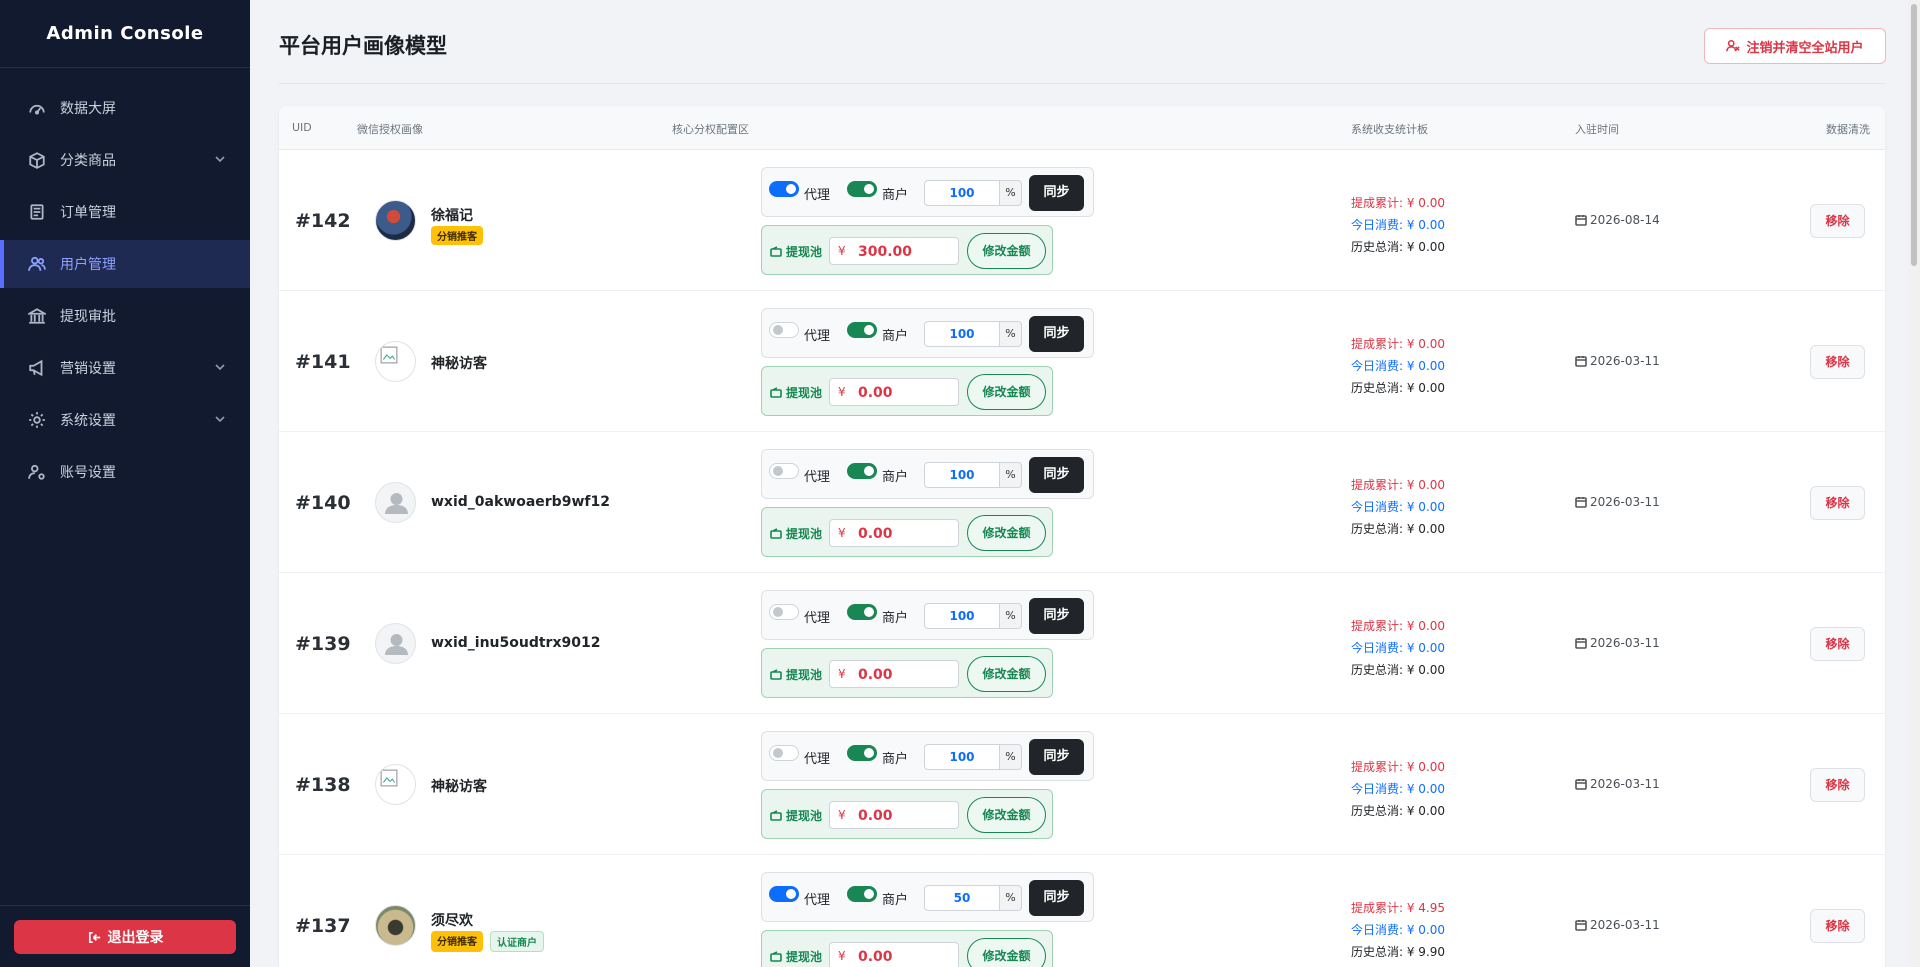  I want to click on user-badges: 分销推客 认证商户, so click(491, 941).